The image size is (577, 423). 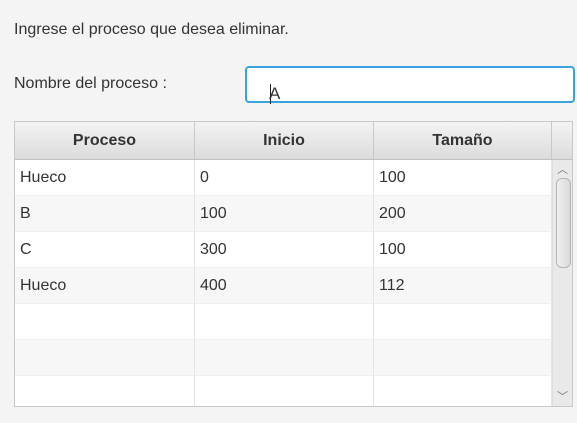 I want to click on table-row: Hueco 0 100, so click(x=283, y=178).